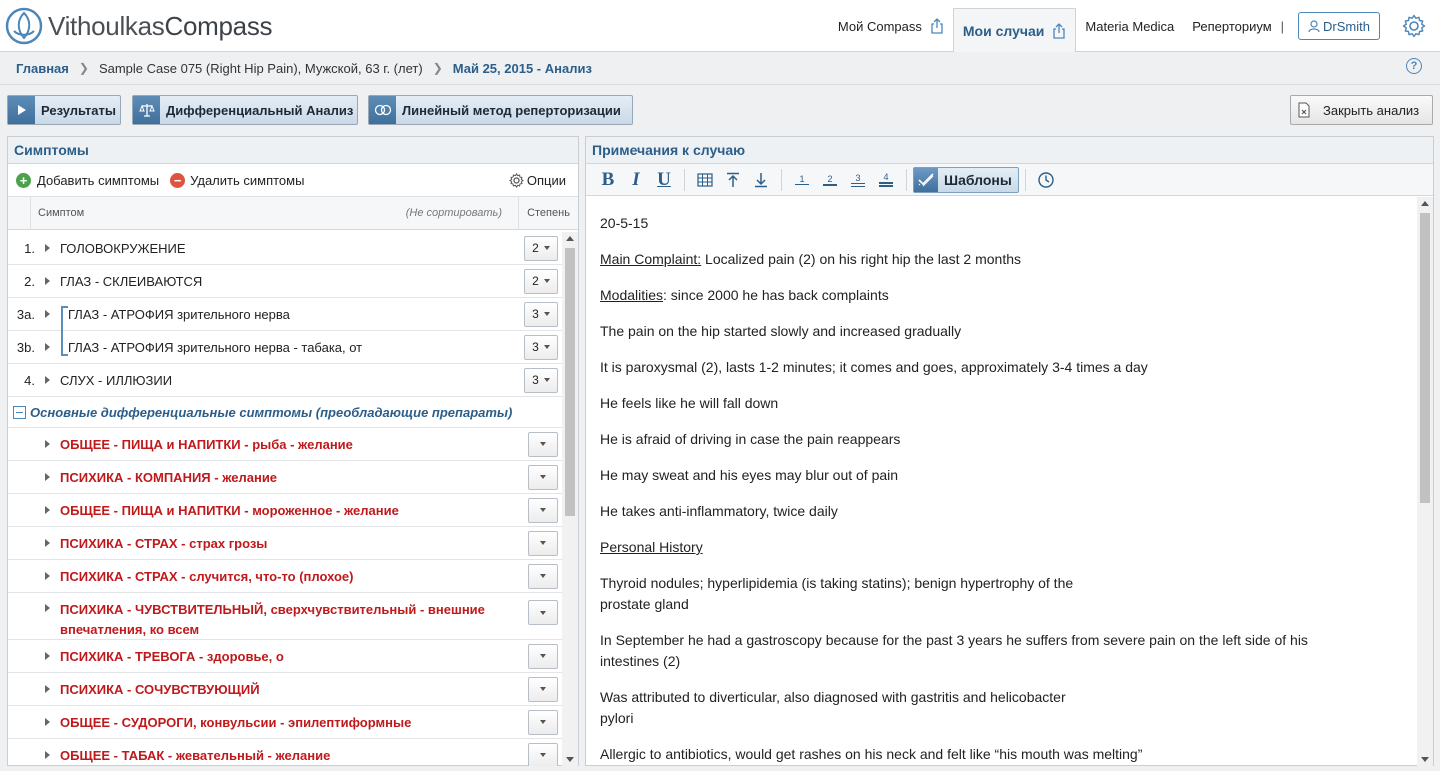 This screenshot has width=1440, height=771. What do you see at coordinates (1231, 26) in the screenshot?
I see `nav-repertory: Реперториум` at bounding box center [1231, 26].